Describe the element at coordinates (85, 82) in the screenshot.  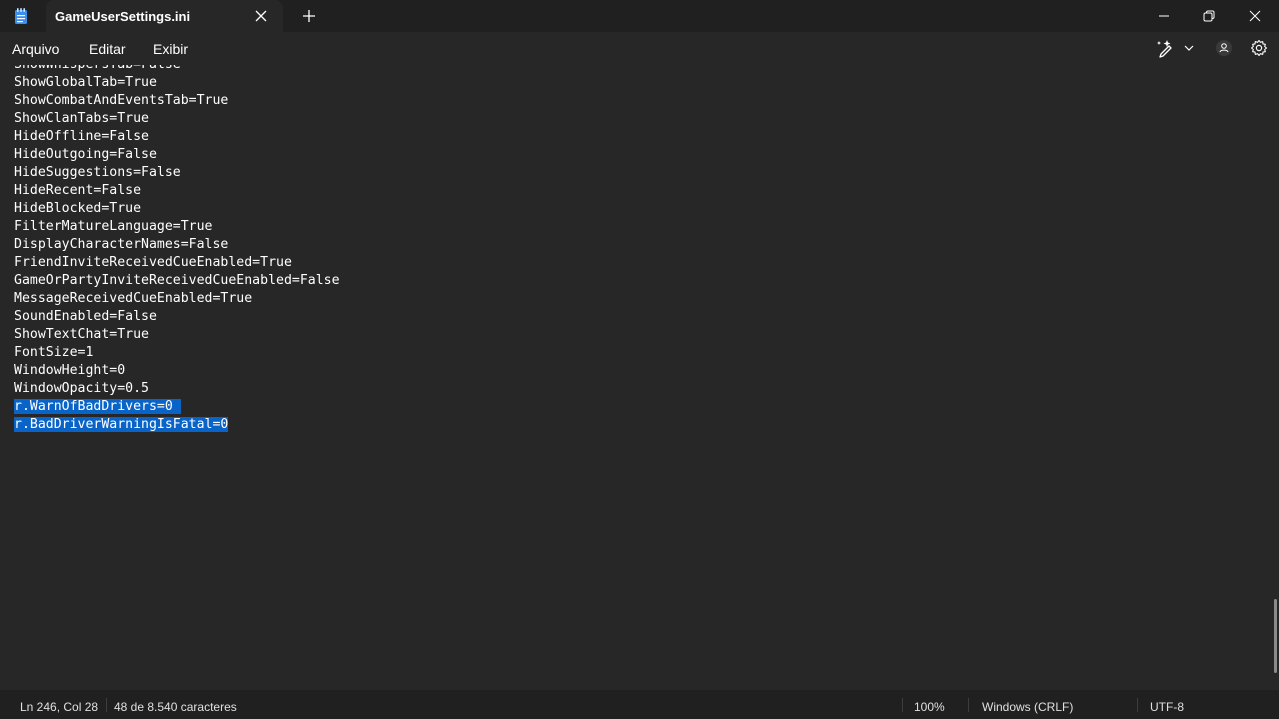
I see `line-text: ShowGlobalTab=True` at that location.